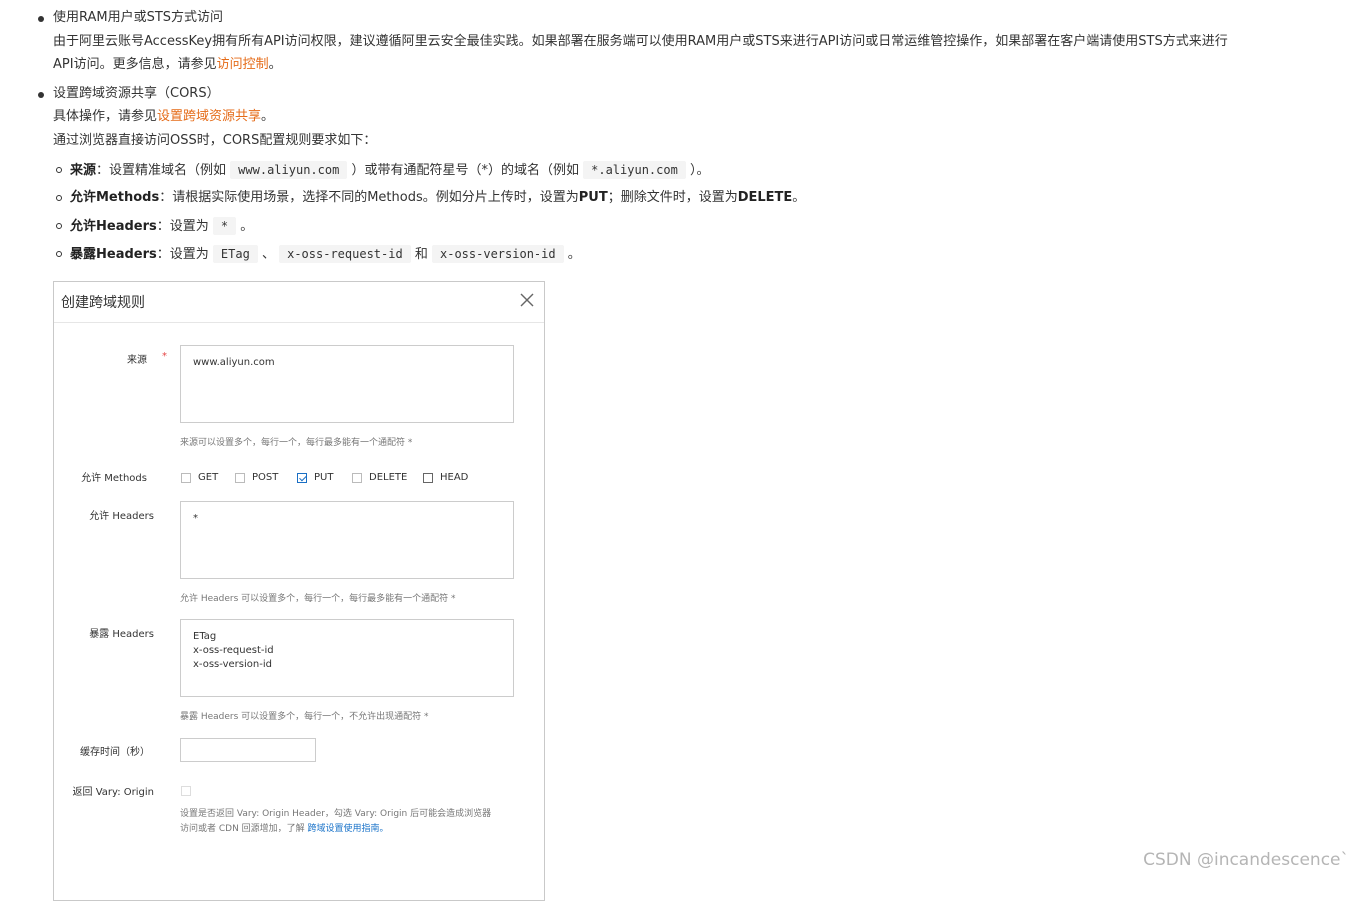 This screenshot has height=901, width=1363. What do you see at coordinates (137, 360) in the screenshot?
I see `origin-label: 来源` at bounding box center [137, 360].